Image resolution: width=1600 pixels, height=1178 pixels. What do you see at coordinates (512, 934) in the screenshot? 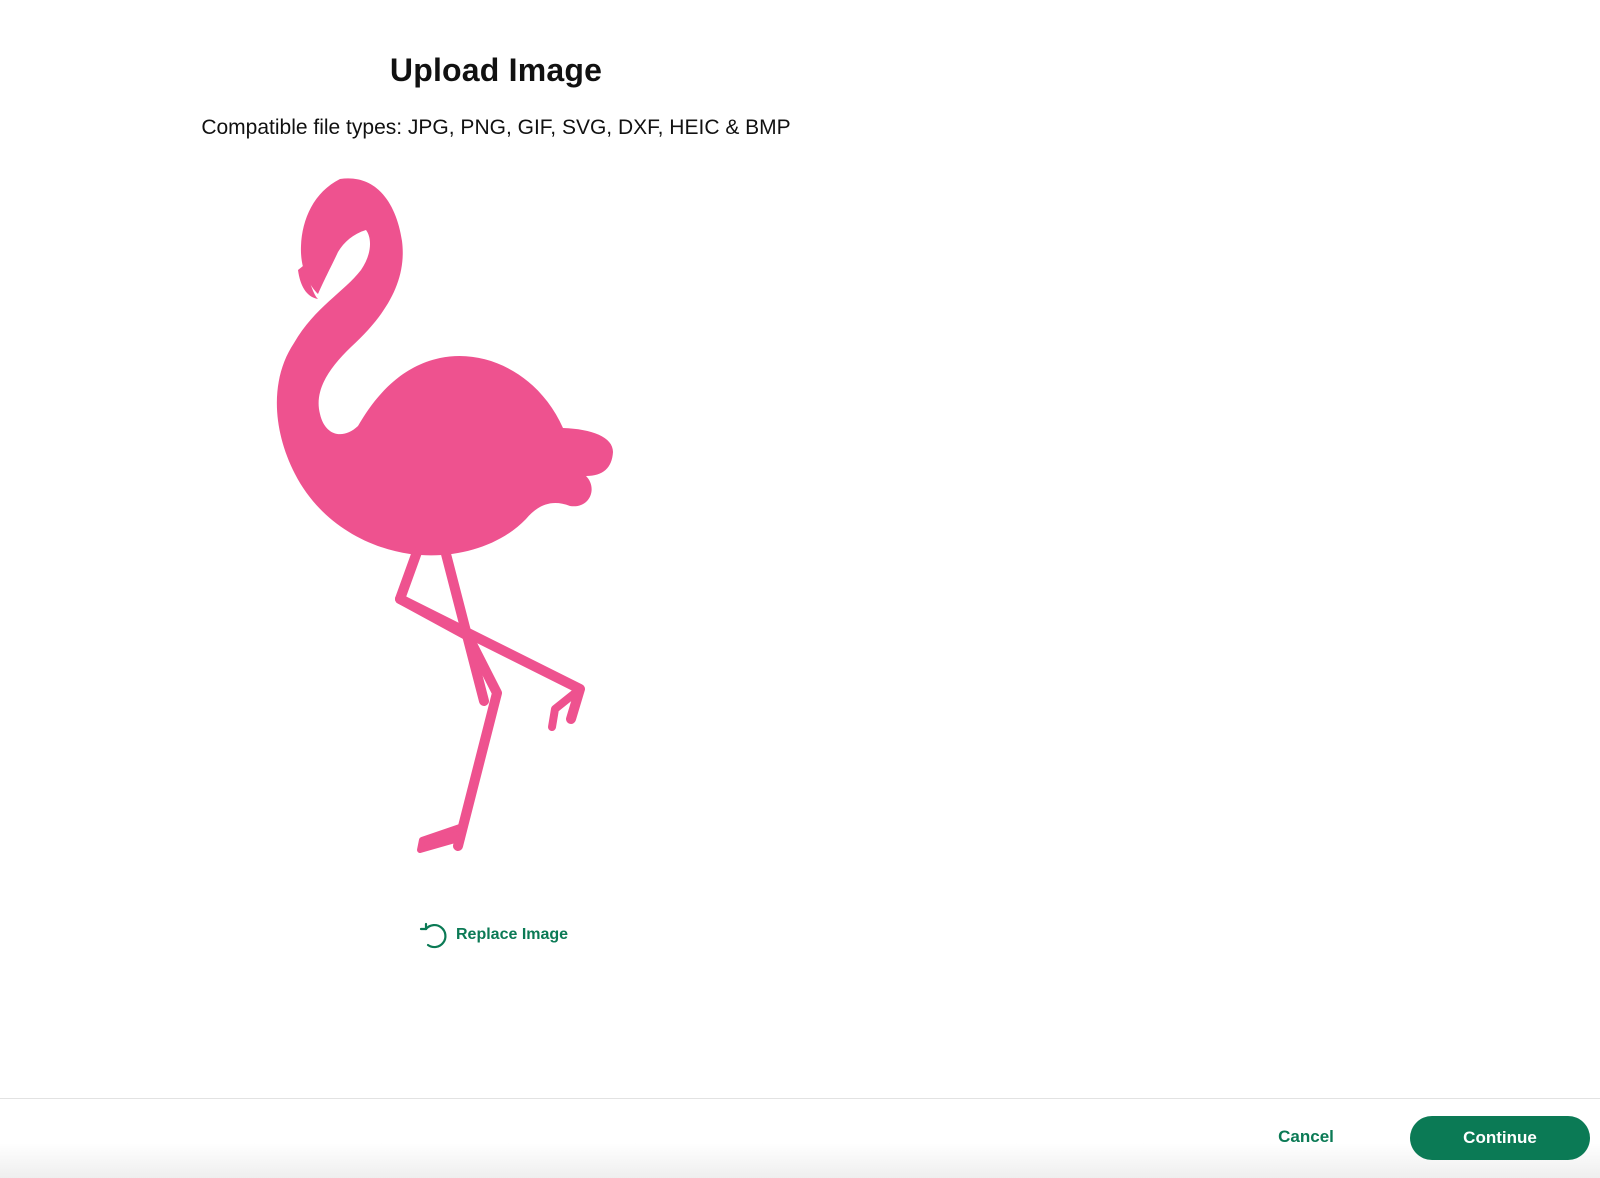
I see `replace-image-label: Replace Image` at bounding box center [512, 934].